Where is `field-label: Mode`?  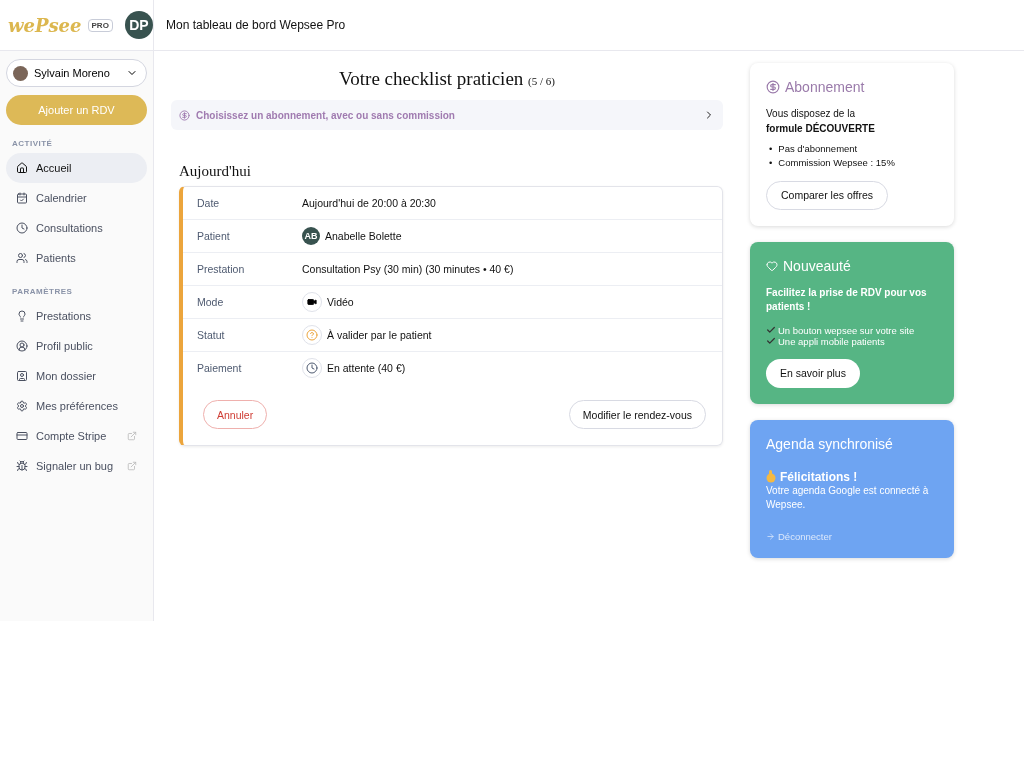
field-label: Mode is located at coordinates (210, 302).